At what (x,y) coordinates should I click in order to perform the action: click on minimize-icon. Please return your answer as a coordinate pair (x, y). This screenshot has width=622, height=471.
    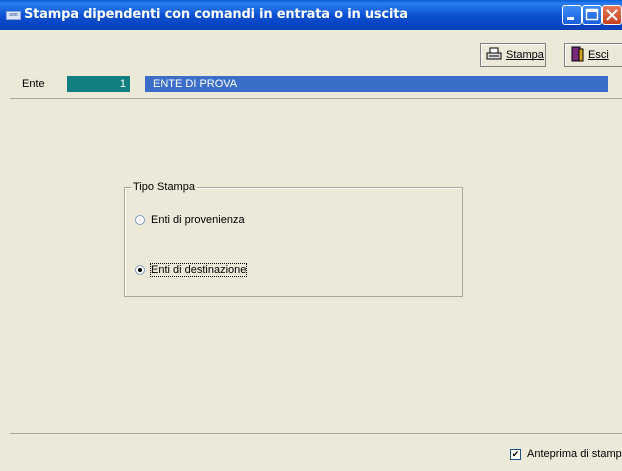
    Looking at the image, I should click on (570, 18).